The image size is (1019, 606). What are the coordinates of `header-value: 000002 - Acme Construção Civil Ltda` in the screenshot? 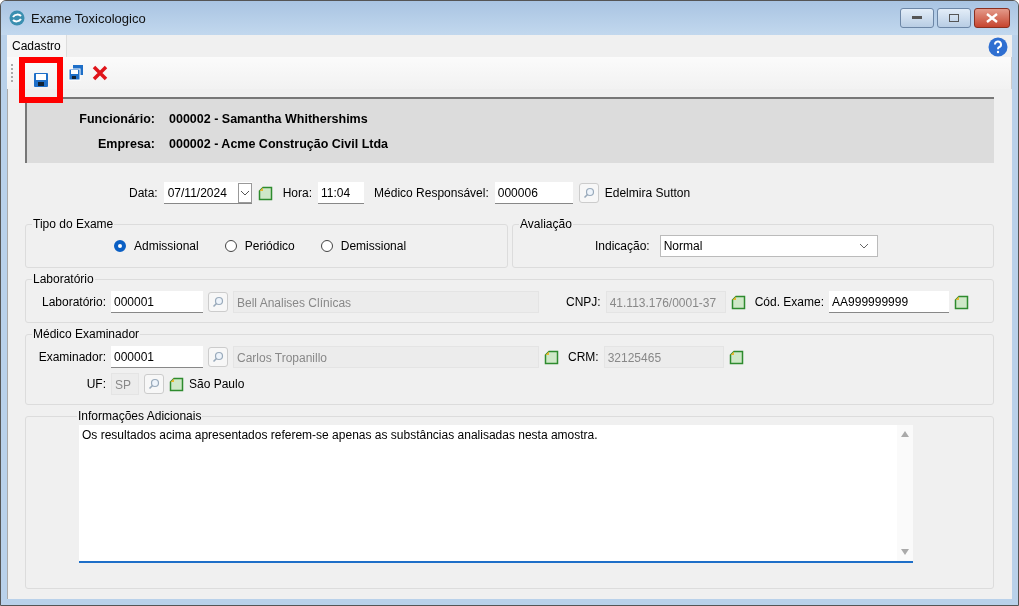 It's located at (279, 143).